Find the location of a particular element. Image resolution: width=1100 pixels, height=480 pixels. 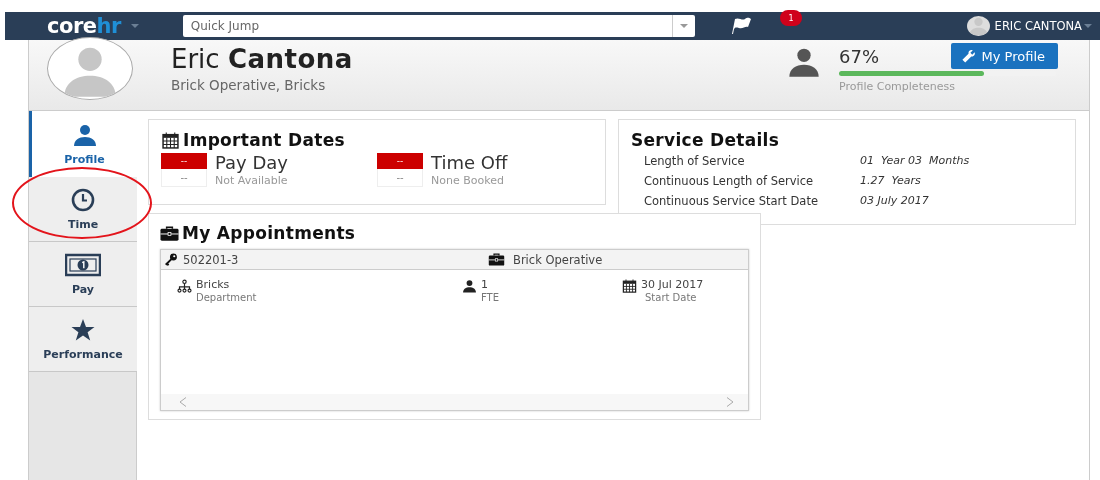

service-label: Continuous Length of Service is located at coordinates (729, 181).